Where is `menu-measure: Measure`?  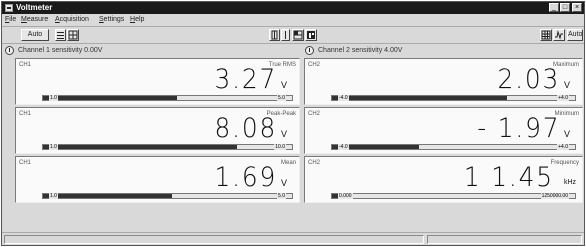 menu-measure: Measure is located at coordinates (34, 19).